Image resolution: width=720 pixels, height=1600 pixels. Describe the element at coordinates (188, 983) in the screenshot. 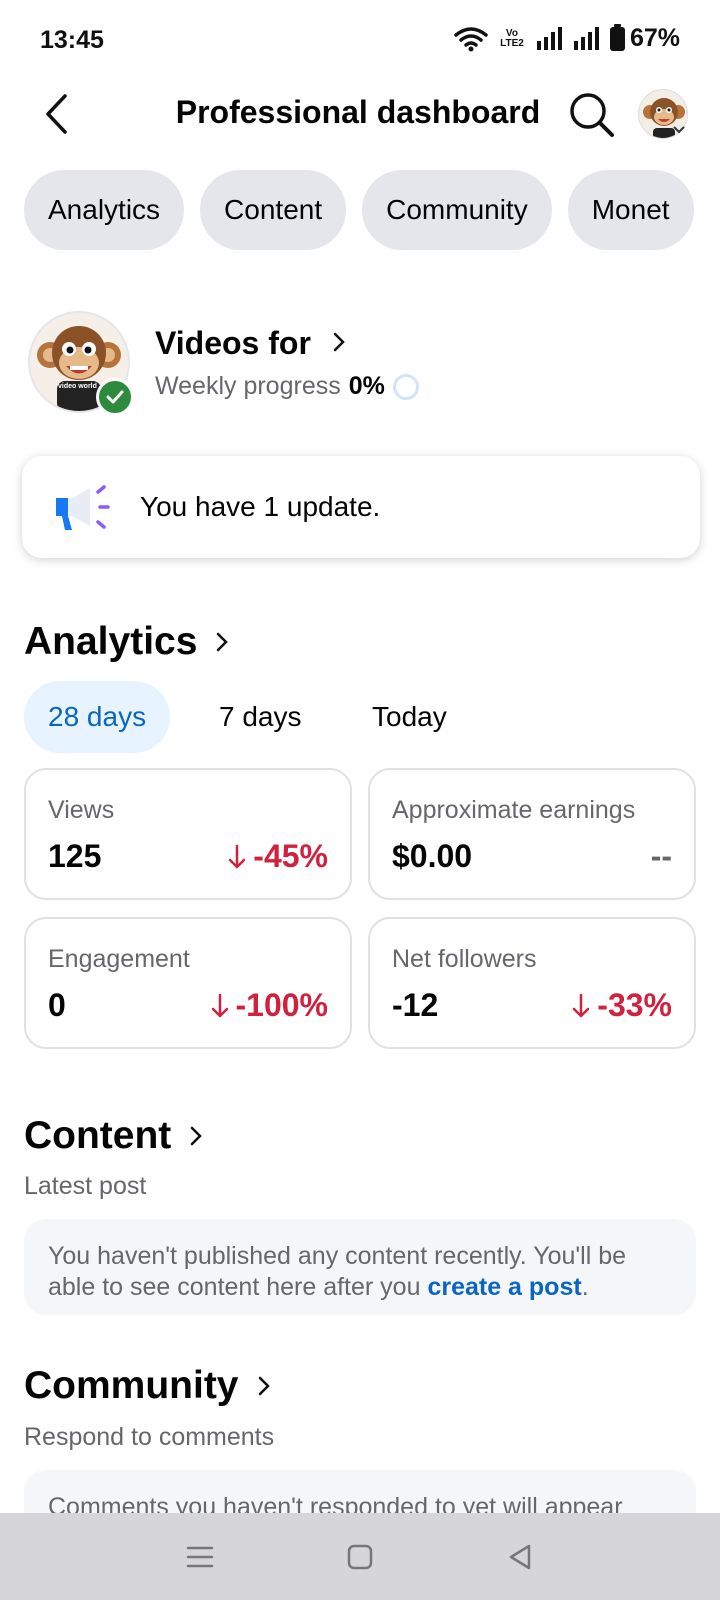

I see `metric-card-engagement: Engagement 0 -100%` at that location.